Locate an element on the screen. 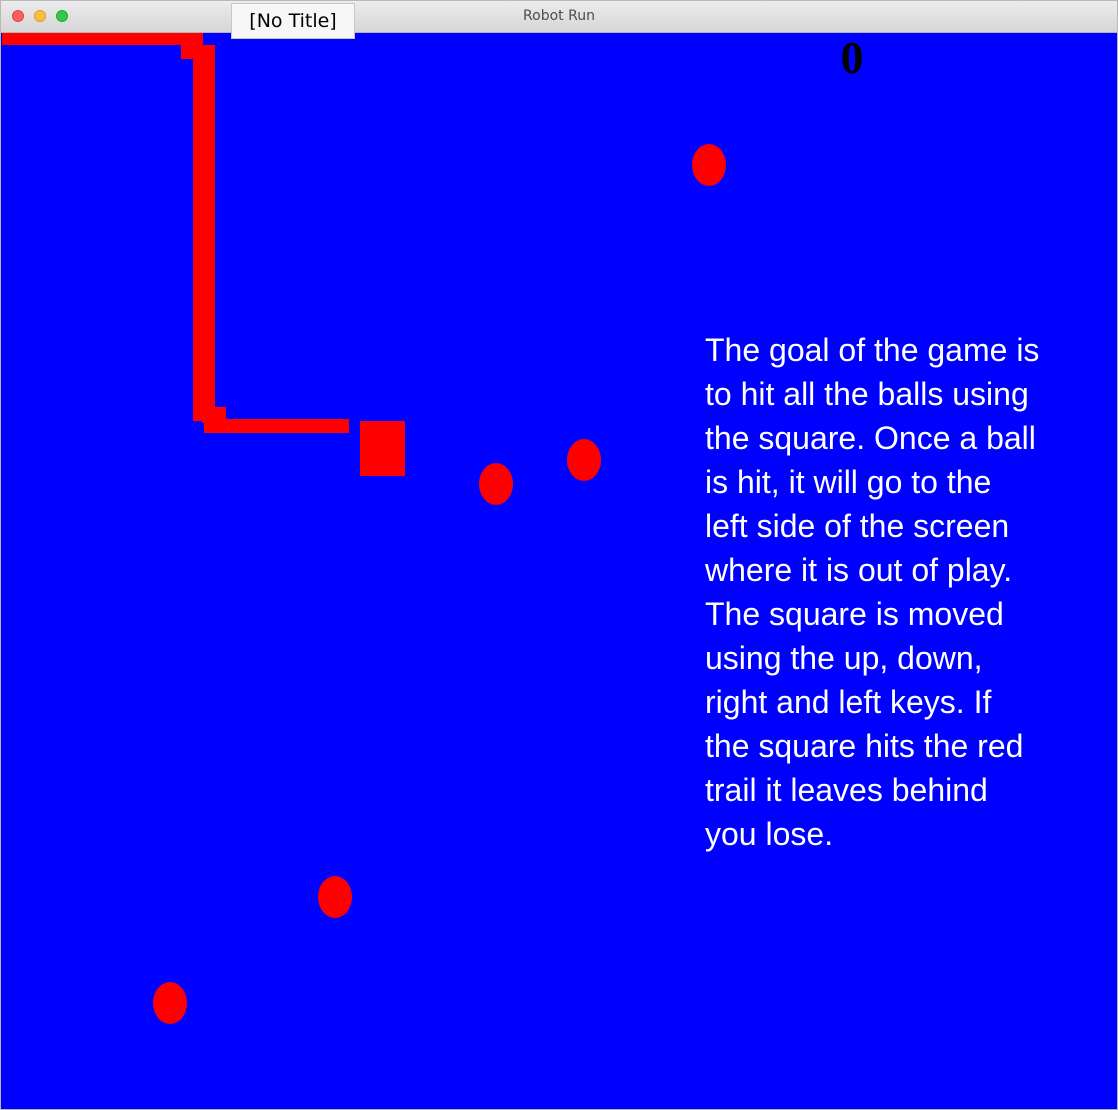 This screenshot has width=1118, height=1110. player-square is located at coordinates (382, 448).